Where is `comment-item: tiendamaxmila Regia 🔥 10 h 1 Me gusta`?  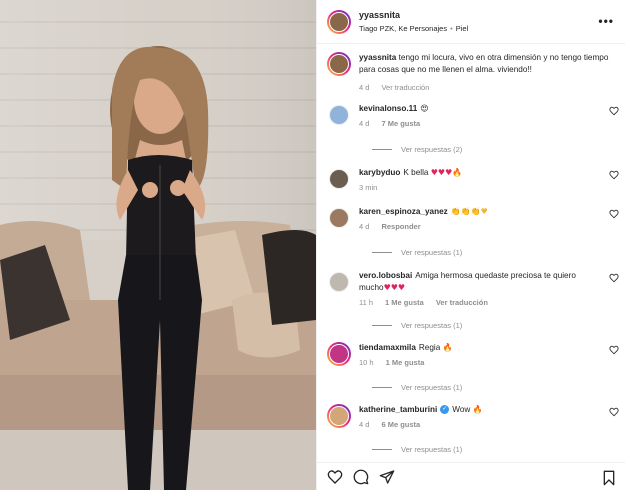
comment-item: tiendamaxmila Regia 🔥 10 h 1 Me gusta is located at coordinates (476, 355).